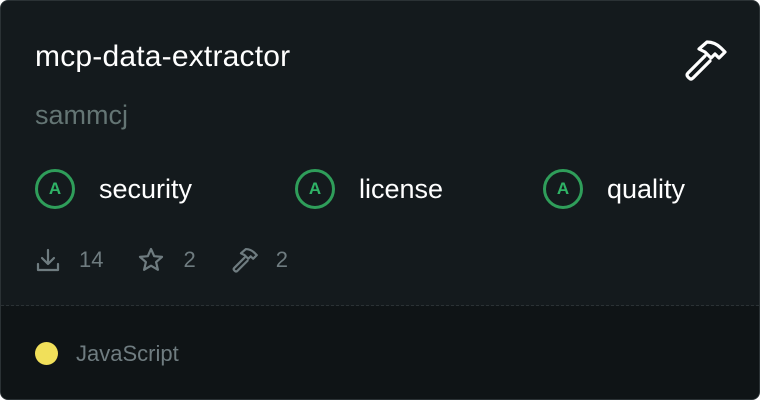 The width and height of the screenshot is (760, 400). I want to click on stars-count: 2, so click(189, 259).